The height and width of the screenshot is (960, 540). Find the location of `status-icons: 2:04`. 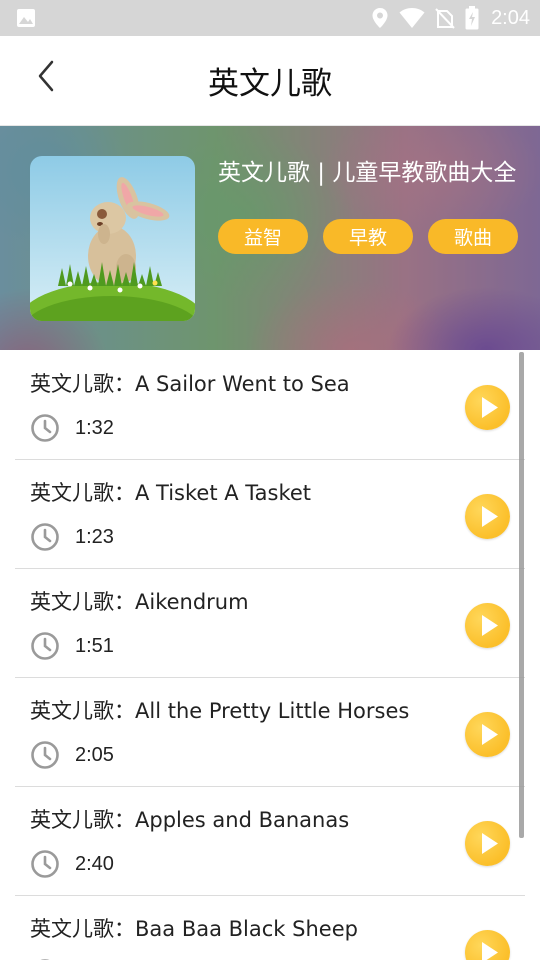

status-icons: 2:04 is located at coordinates (450, 18).